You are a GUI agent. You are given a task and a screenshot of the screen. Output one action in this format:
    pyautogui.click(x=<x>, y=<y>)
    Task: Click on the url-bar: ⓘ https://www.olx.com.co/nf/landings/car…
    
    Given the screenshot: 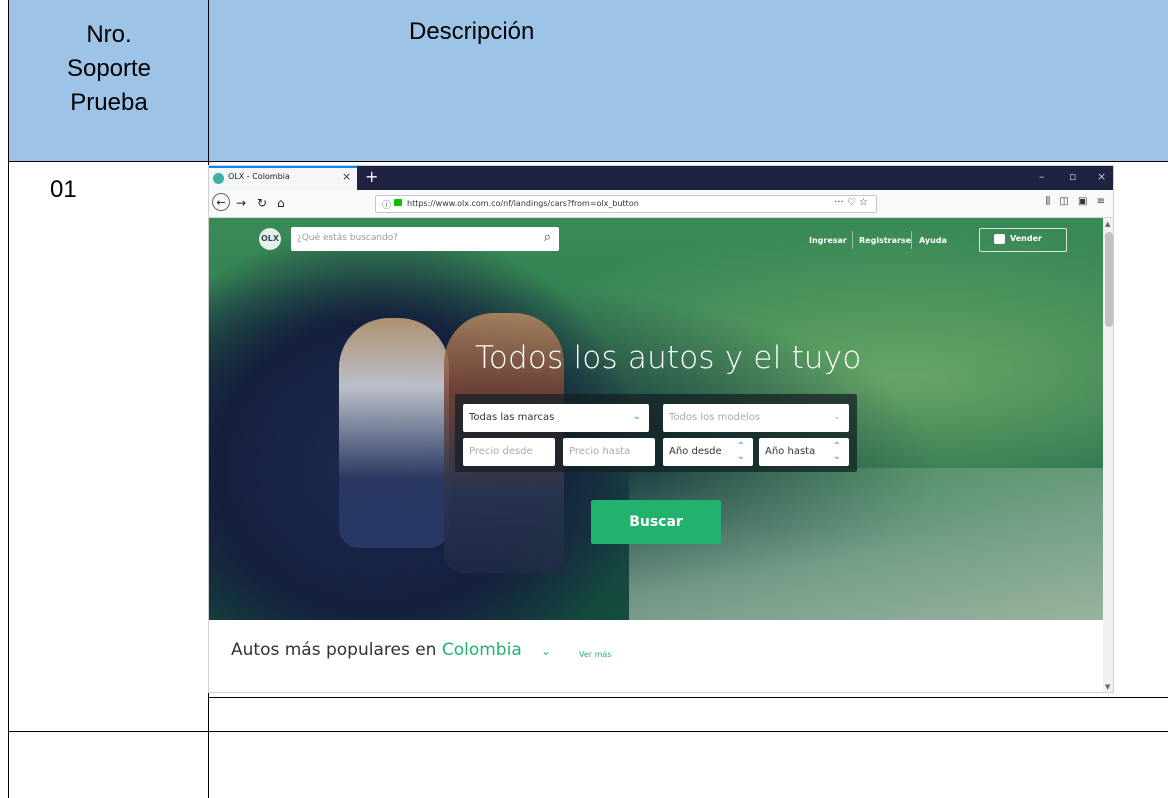 What is the action you would take?
    pyautogui.click(x=626, y=204)
    